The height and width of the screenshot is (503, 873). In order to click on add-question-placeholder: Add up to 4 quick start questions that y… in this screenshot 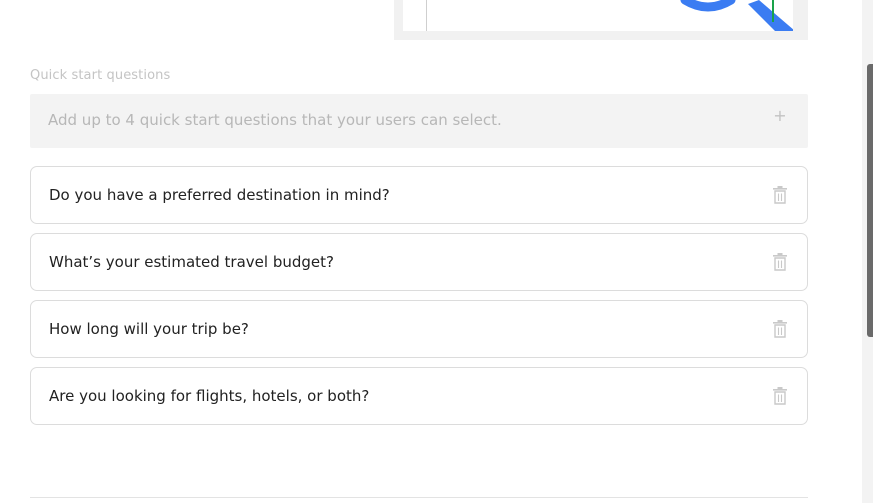, I will do `click(275, 120)`.